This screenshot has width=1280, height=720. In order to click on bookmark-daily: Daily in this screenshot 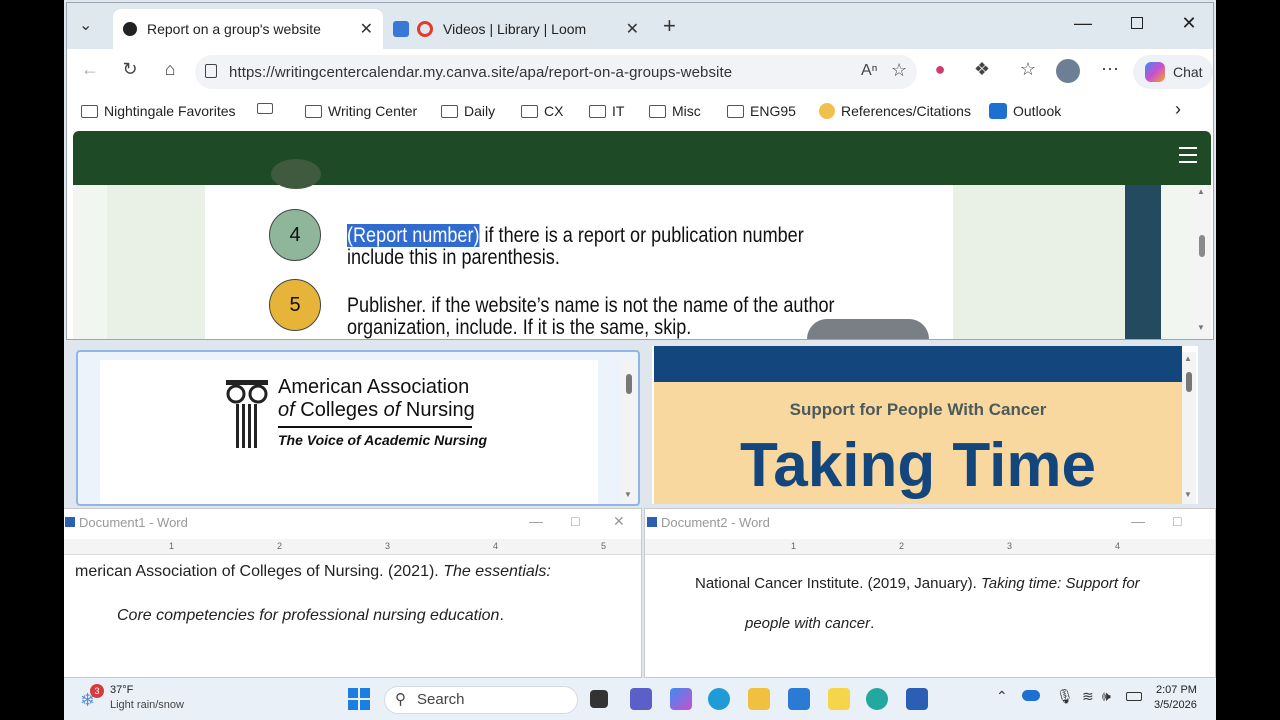, I will do `click(468, 111)`.